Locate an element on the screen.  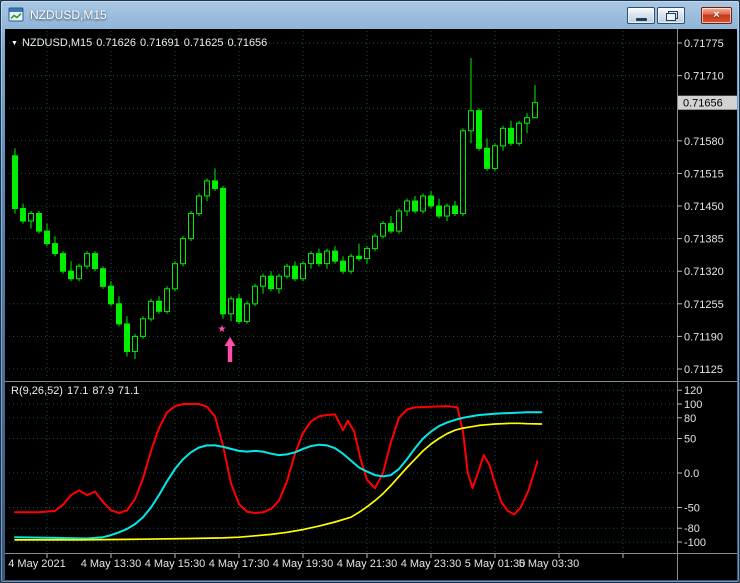
rci-9-line is located at coordinates (276, 459).